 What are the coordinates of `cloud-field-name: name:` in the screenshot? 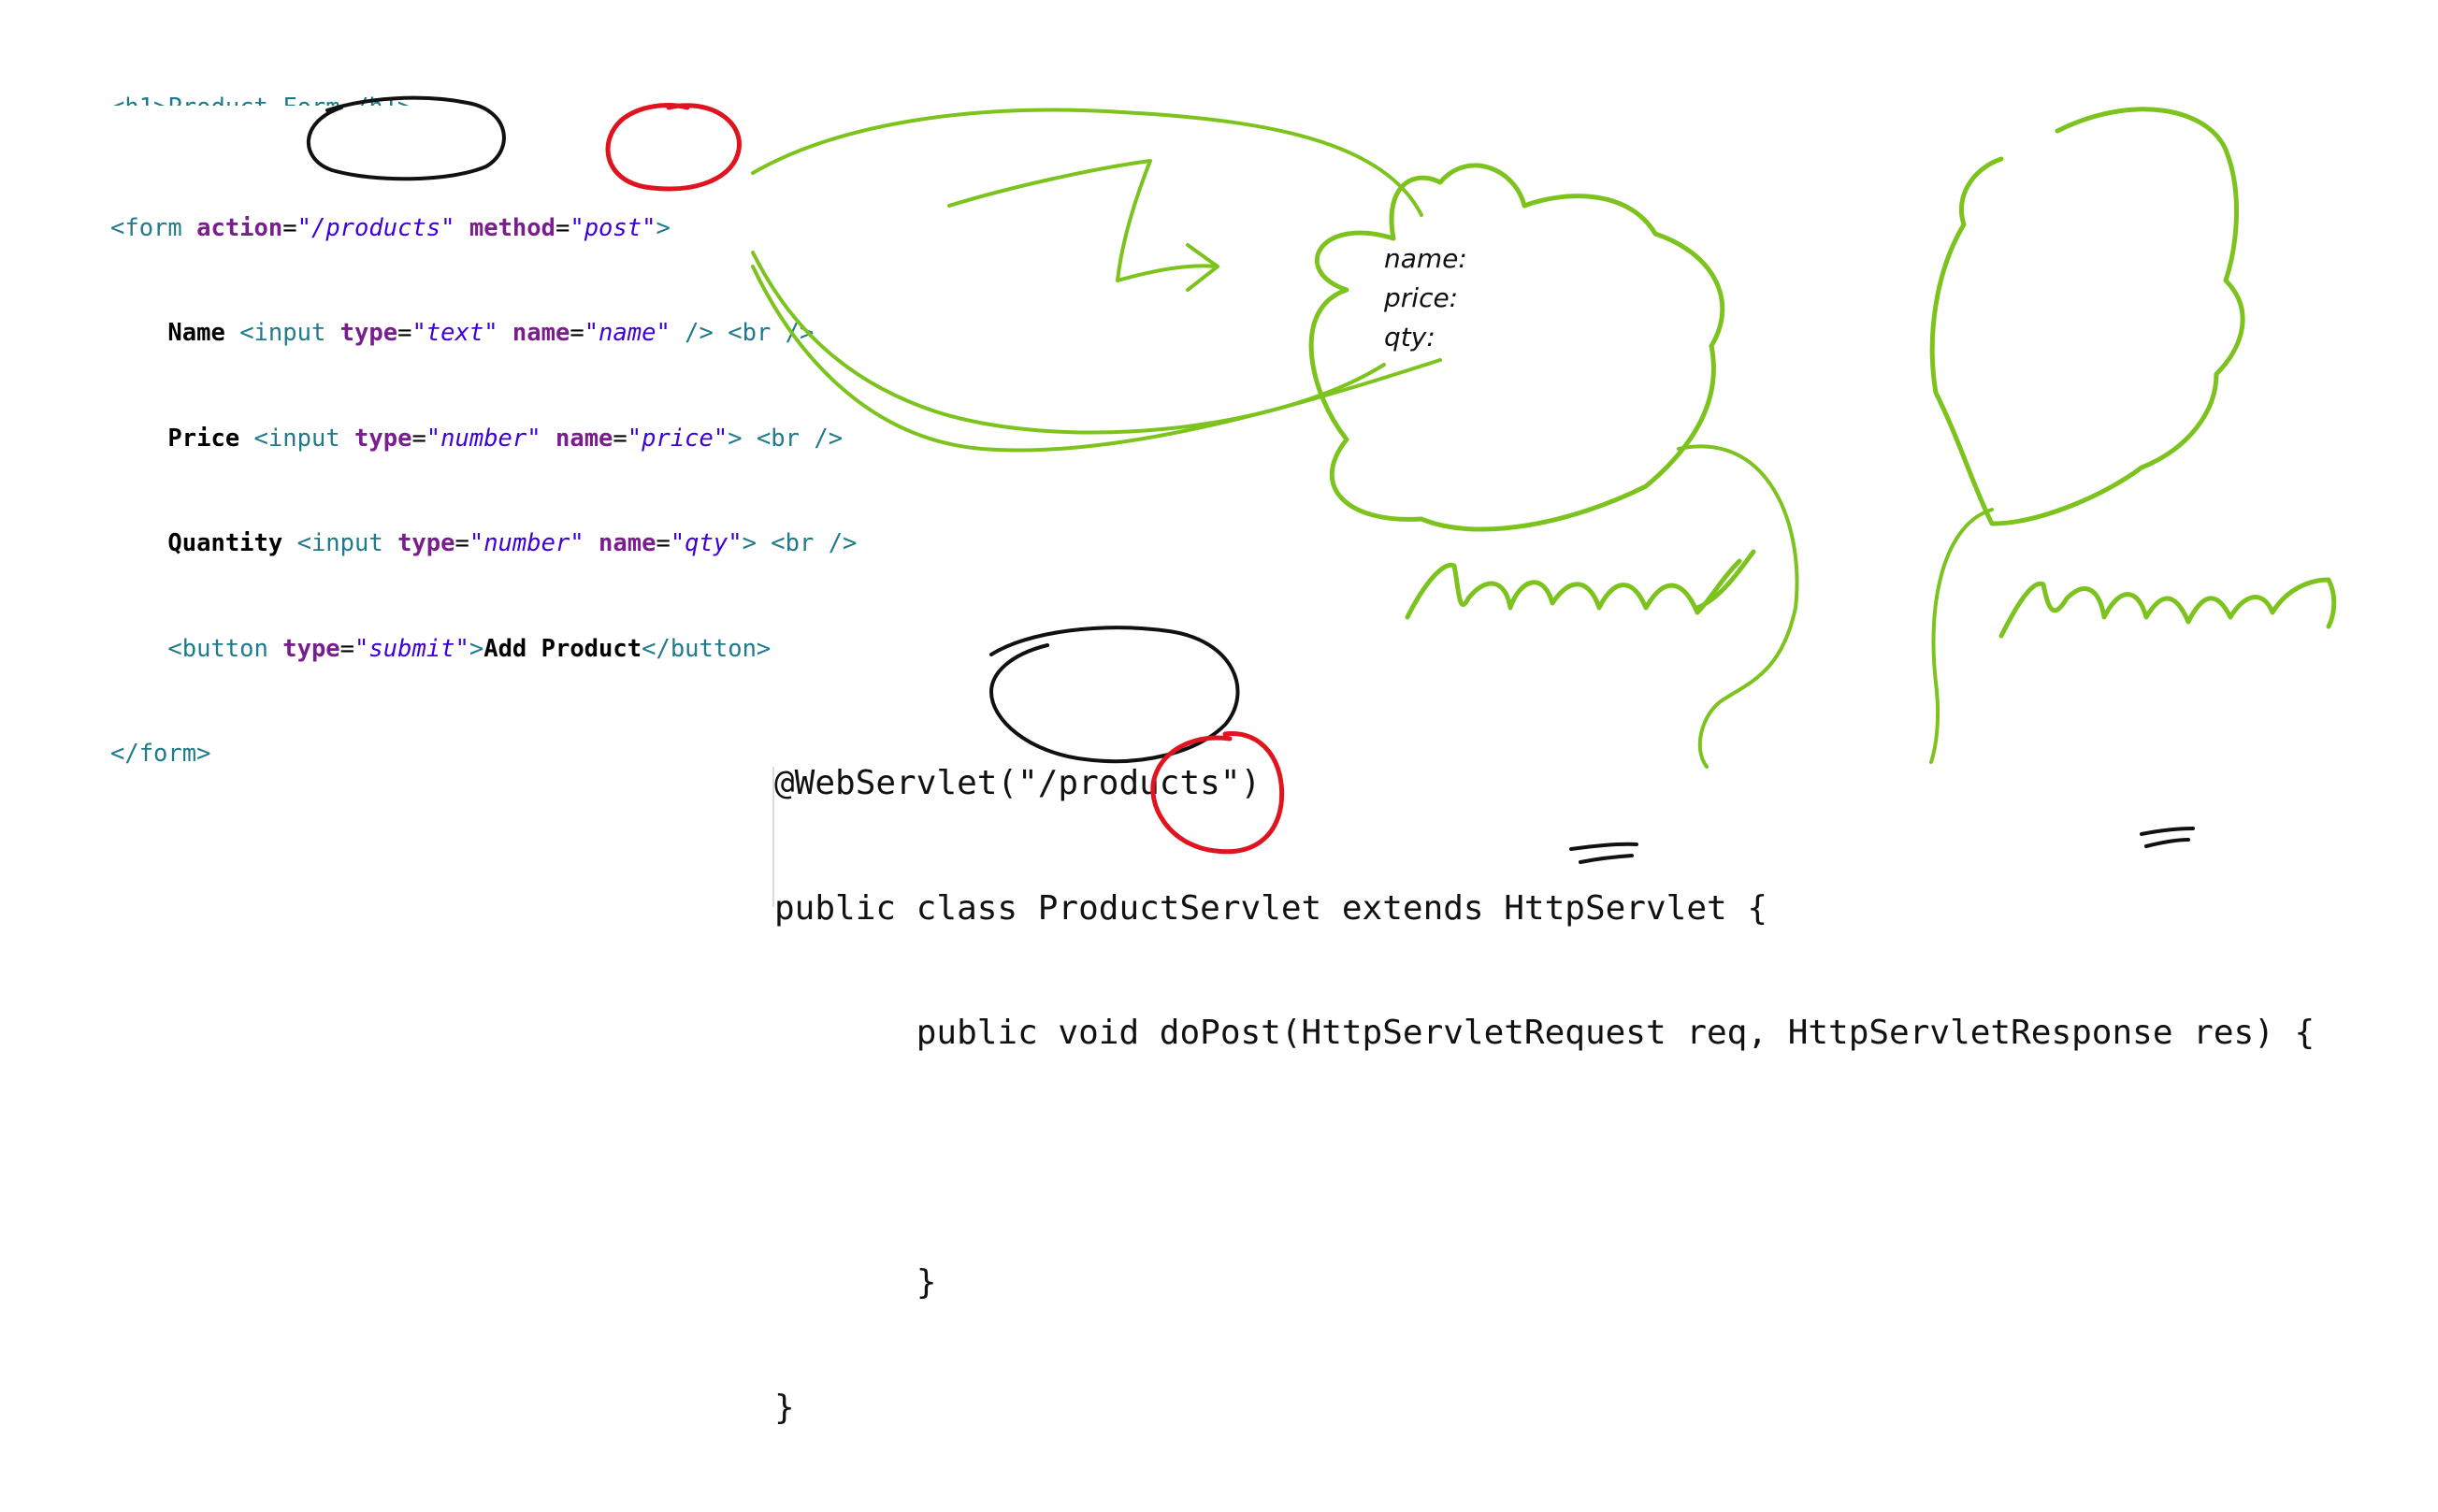 It's located at (1425, 258).